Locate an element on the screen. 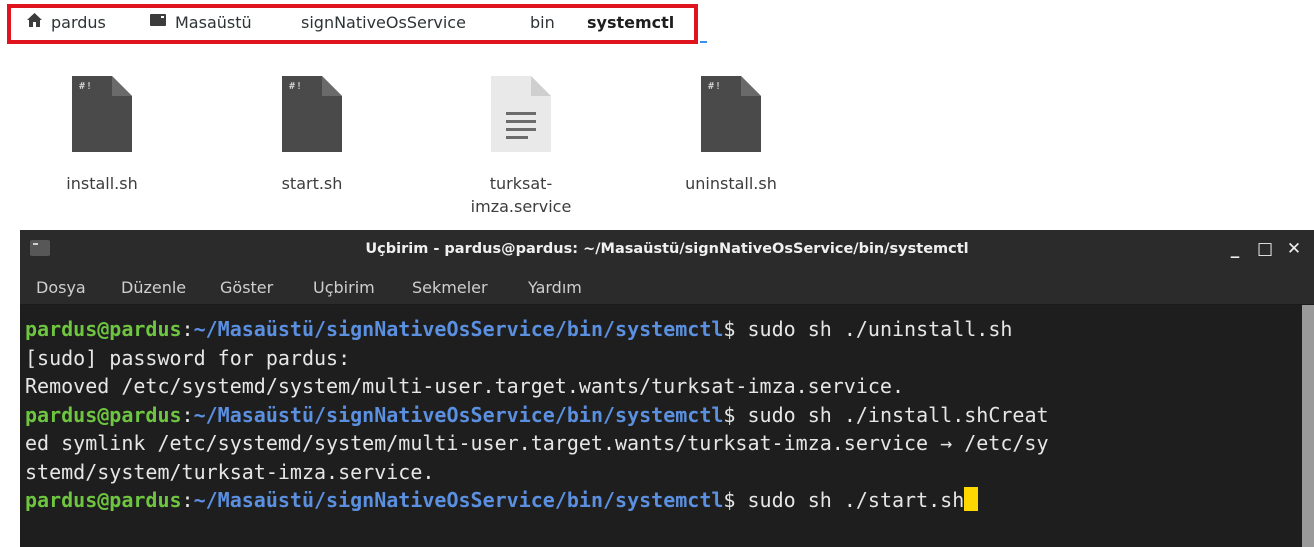 The image size is (1314, 547). menu-goster: Göster is located at coordinates (246, 287).